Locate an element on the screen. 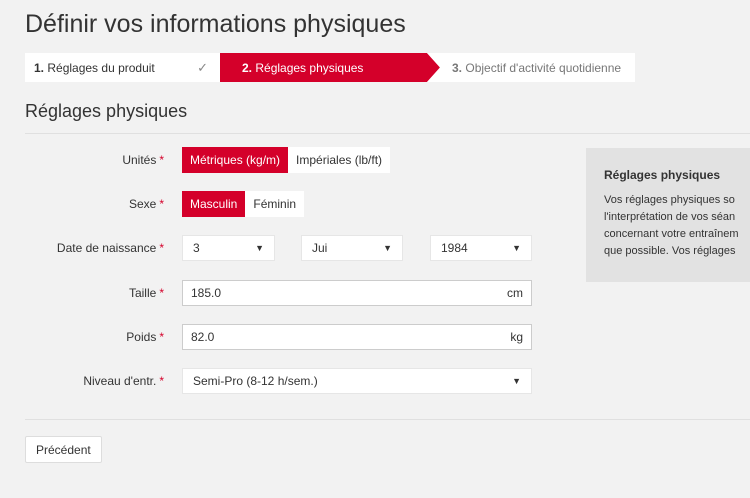 Image resolution: width=750 pixels, height=498 pixels. step-daily-goal: 3. Objectif d'activité quotidienne is located at coordinates (531, 67).